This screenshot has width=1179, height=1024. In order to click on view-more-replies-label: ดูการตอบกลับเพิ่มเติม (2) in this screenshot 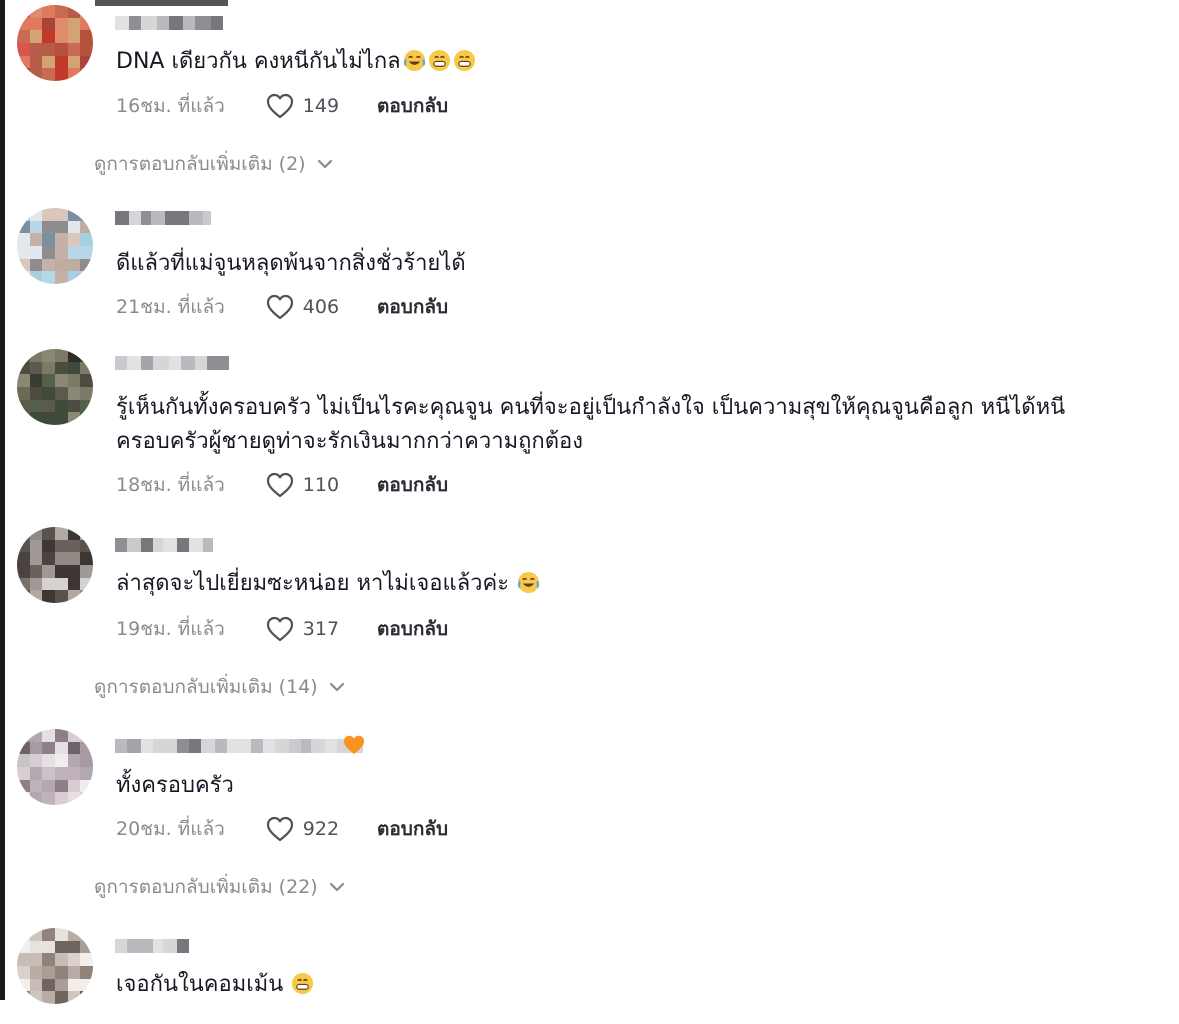, I will do `click(200, 164)`.